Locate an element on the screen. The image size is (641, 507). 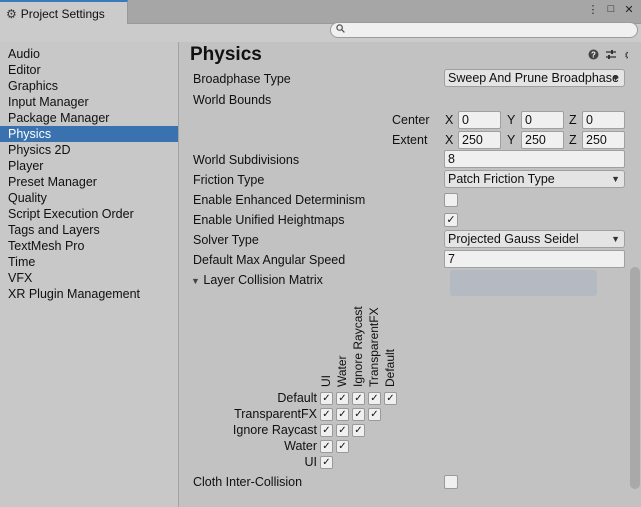
extent-y-field: 250 is located at coordinates (542, 140).